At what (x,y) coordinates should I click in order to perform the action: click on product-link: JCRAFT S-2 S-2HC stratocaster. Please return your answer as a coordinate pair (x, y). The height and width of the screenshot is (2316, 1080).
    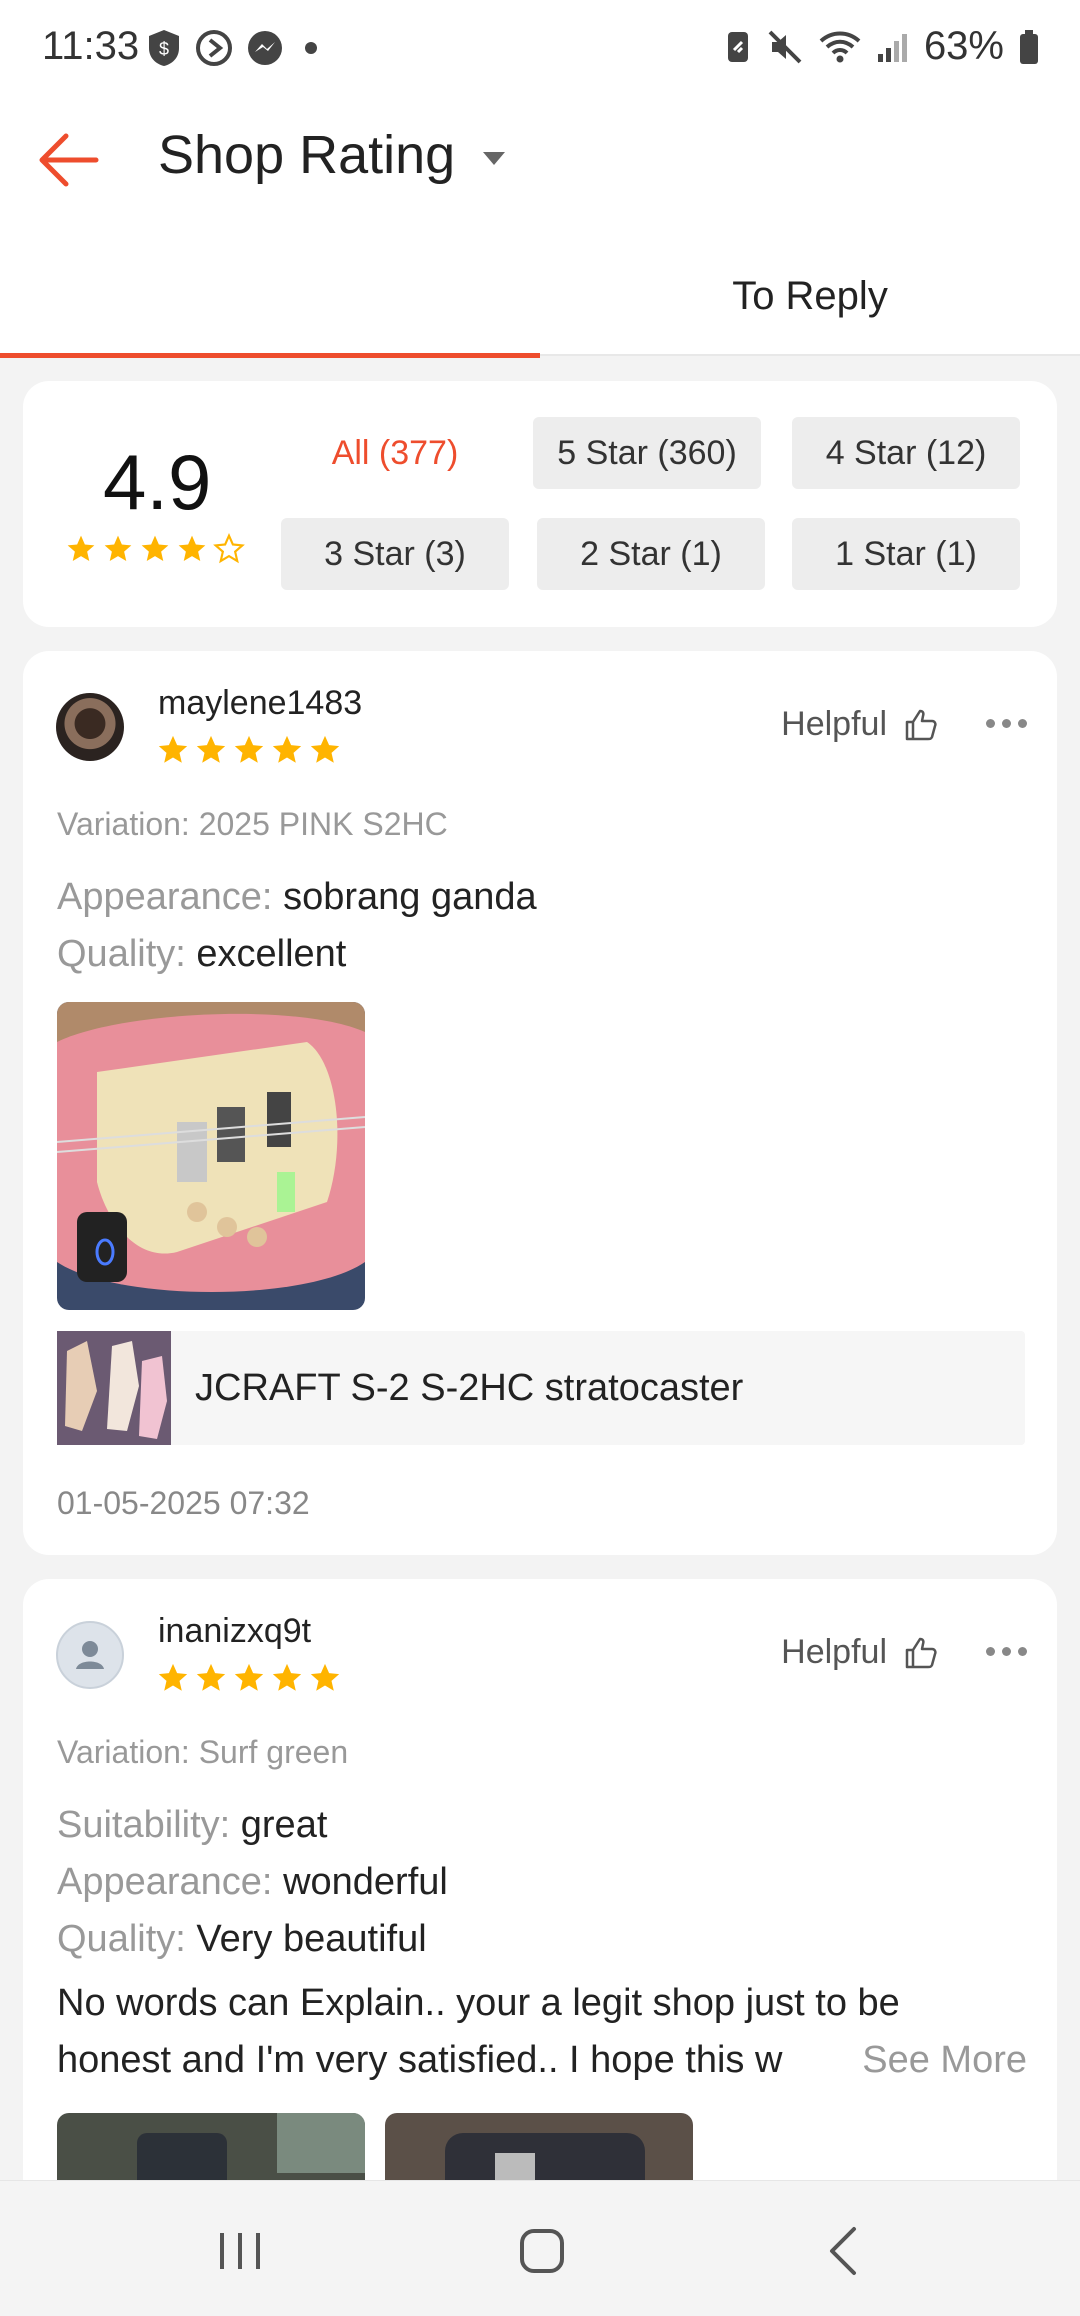
    Looking at the image, I should click on (541, 1388).